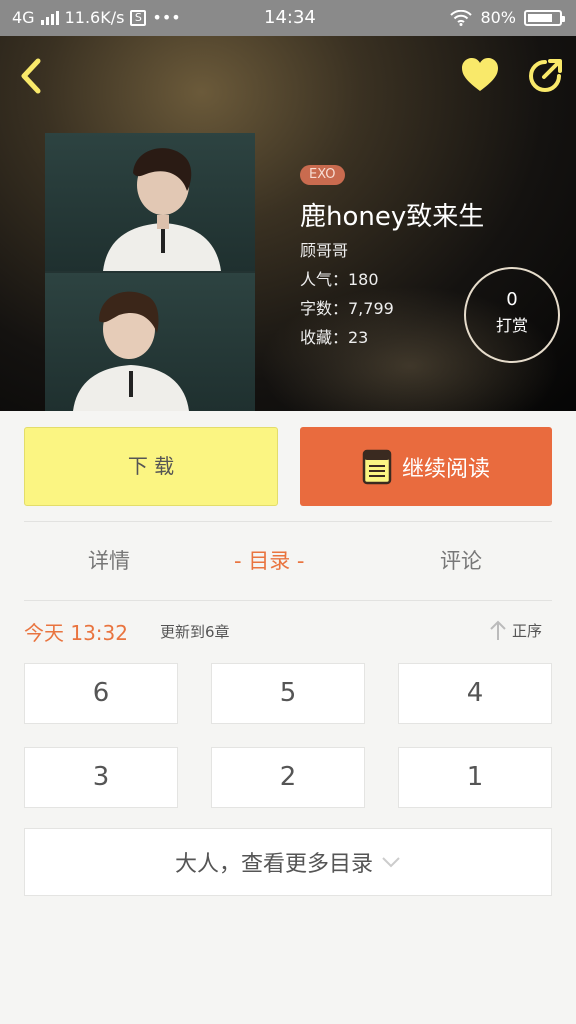 The image size is (576, 1024). What do you see at coordinates (23, 17) in the screenshot?
I see `network-label: 4G` at bounding box center [23, 17].